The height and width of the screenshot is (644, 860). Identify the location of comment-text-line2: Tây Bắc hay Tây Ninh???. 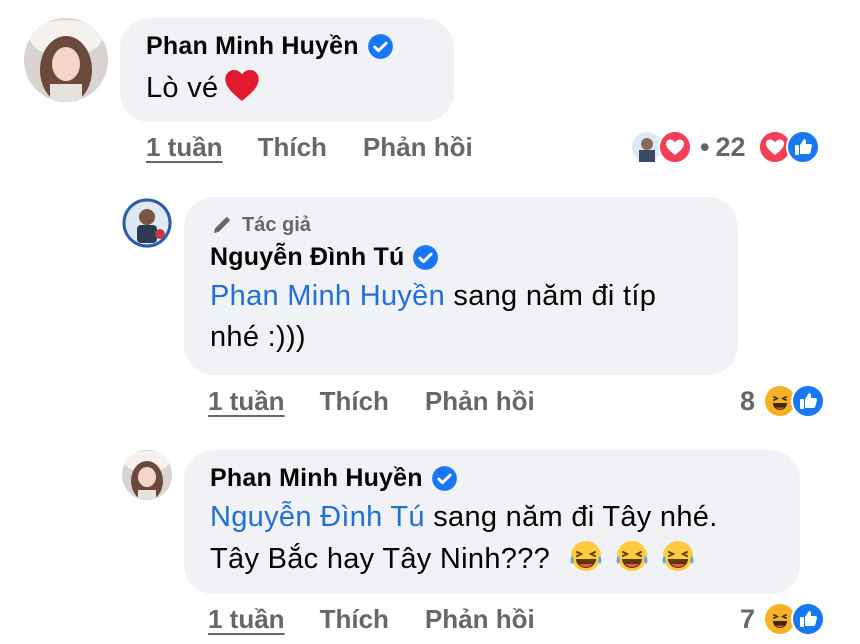
(380, 559).